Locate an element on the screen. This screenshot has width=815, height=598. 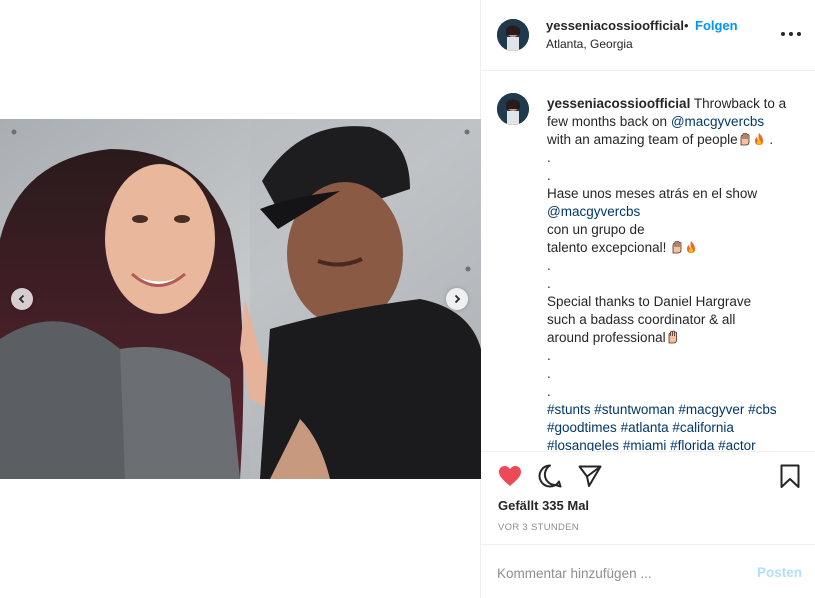
hashtag-link: #florida is located at coordinates (692, 444).